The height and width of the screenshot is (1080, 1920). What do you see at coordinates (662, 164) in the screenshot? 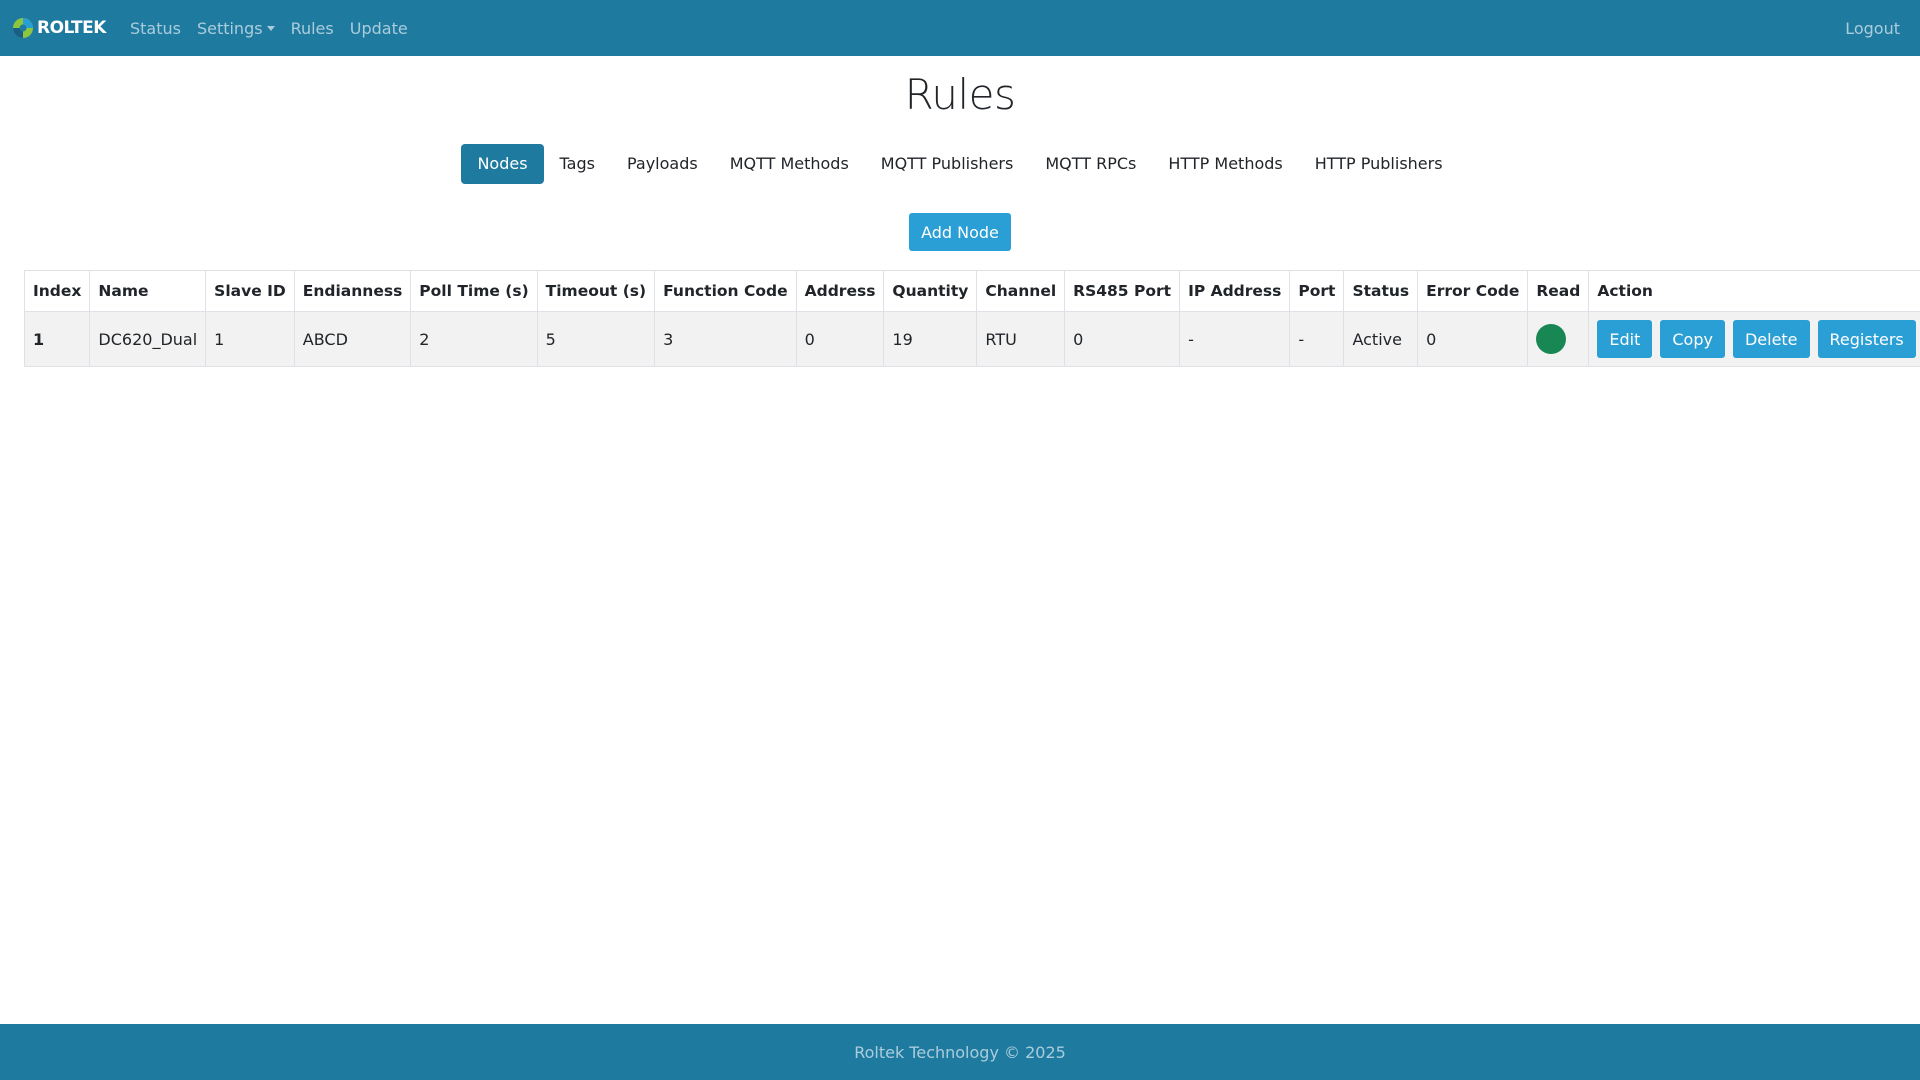
I see `tab-payloads: Payloads` at bounding box center [662, 164].